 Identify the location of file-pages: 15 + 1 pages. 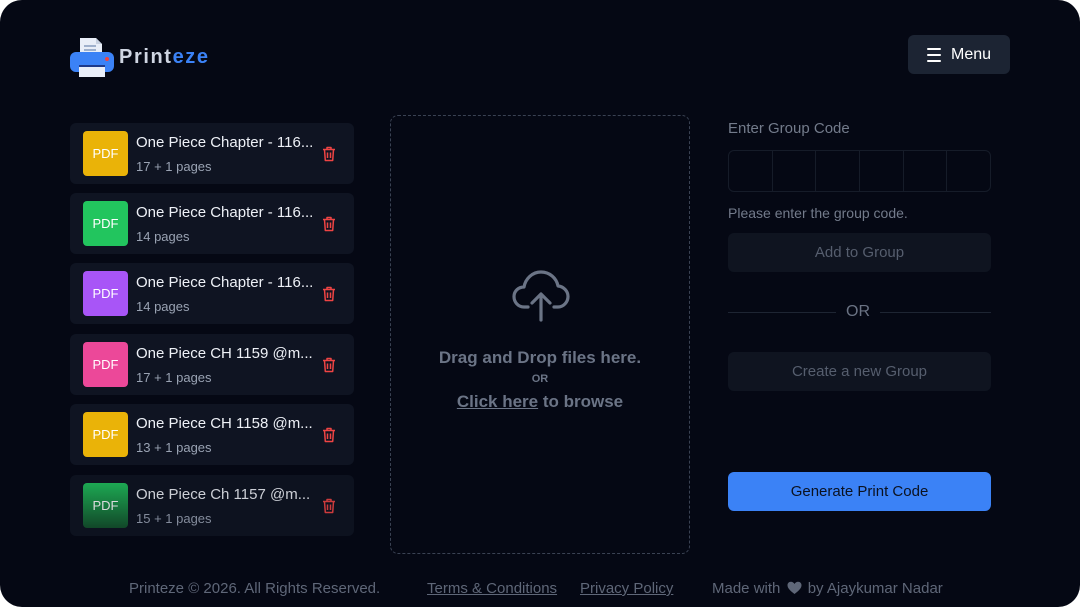
(174, 518).